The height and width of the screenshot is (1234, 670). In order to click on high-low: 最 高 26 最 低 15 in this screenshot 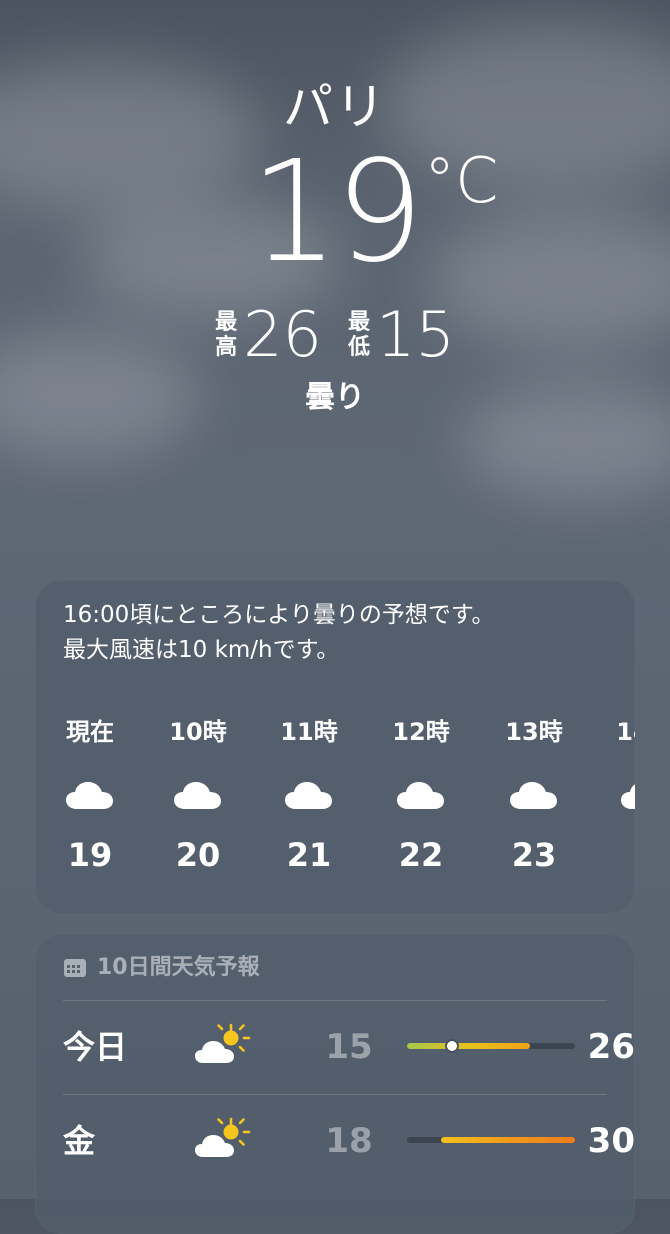, I will do `click(335, 335)`.